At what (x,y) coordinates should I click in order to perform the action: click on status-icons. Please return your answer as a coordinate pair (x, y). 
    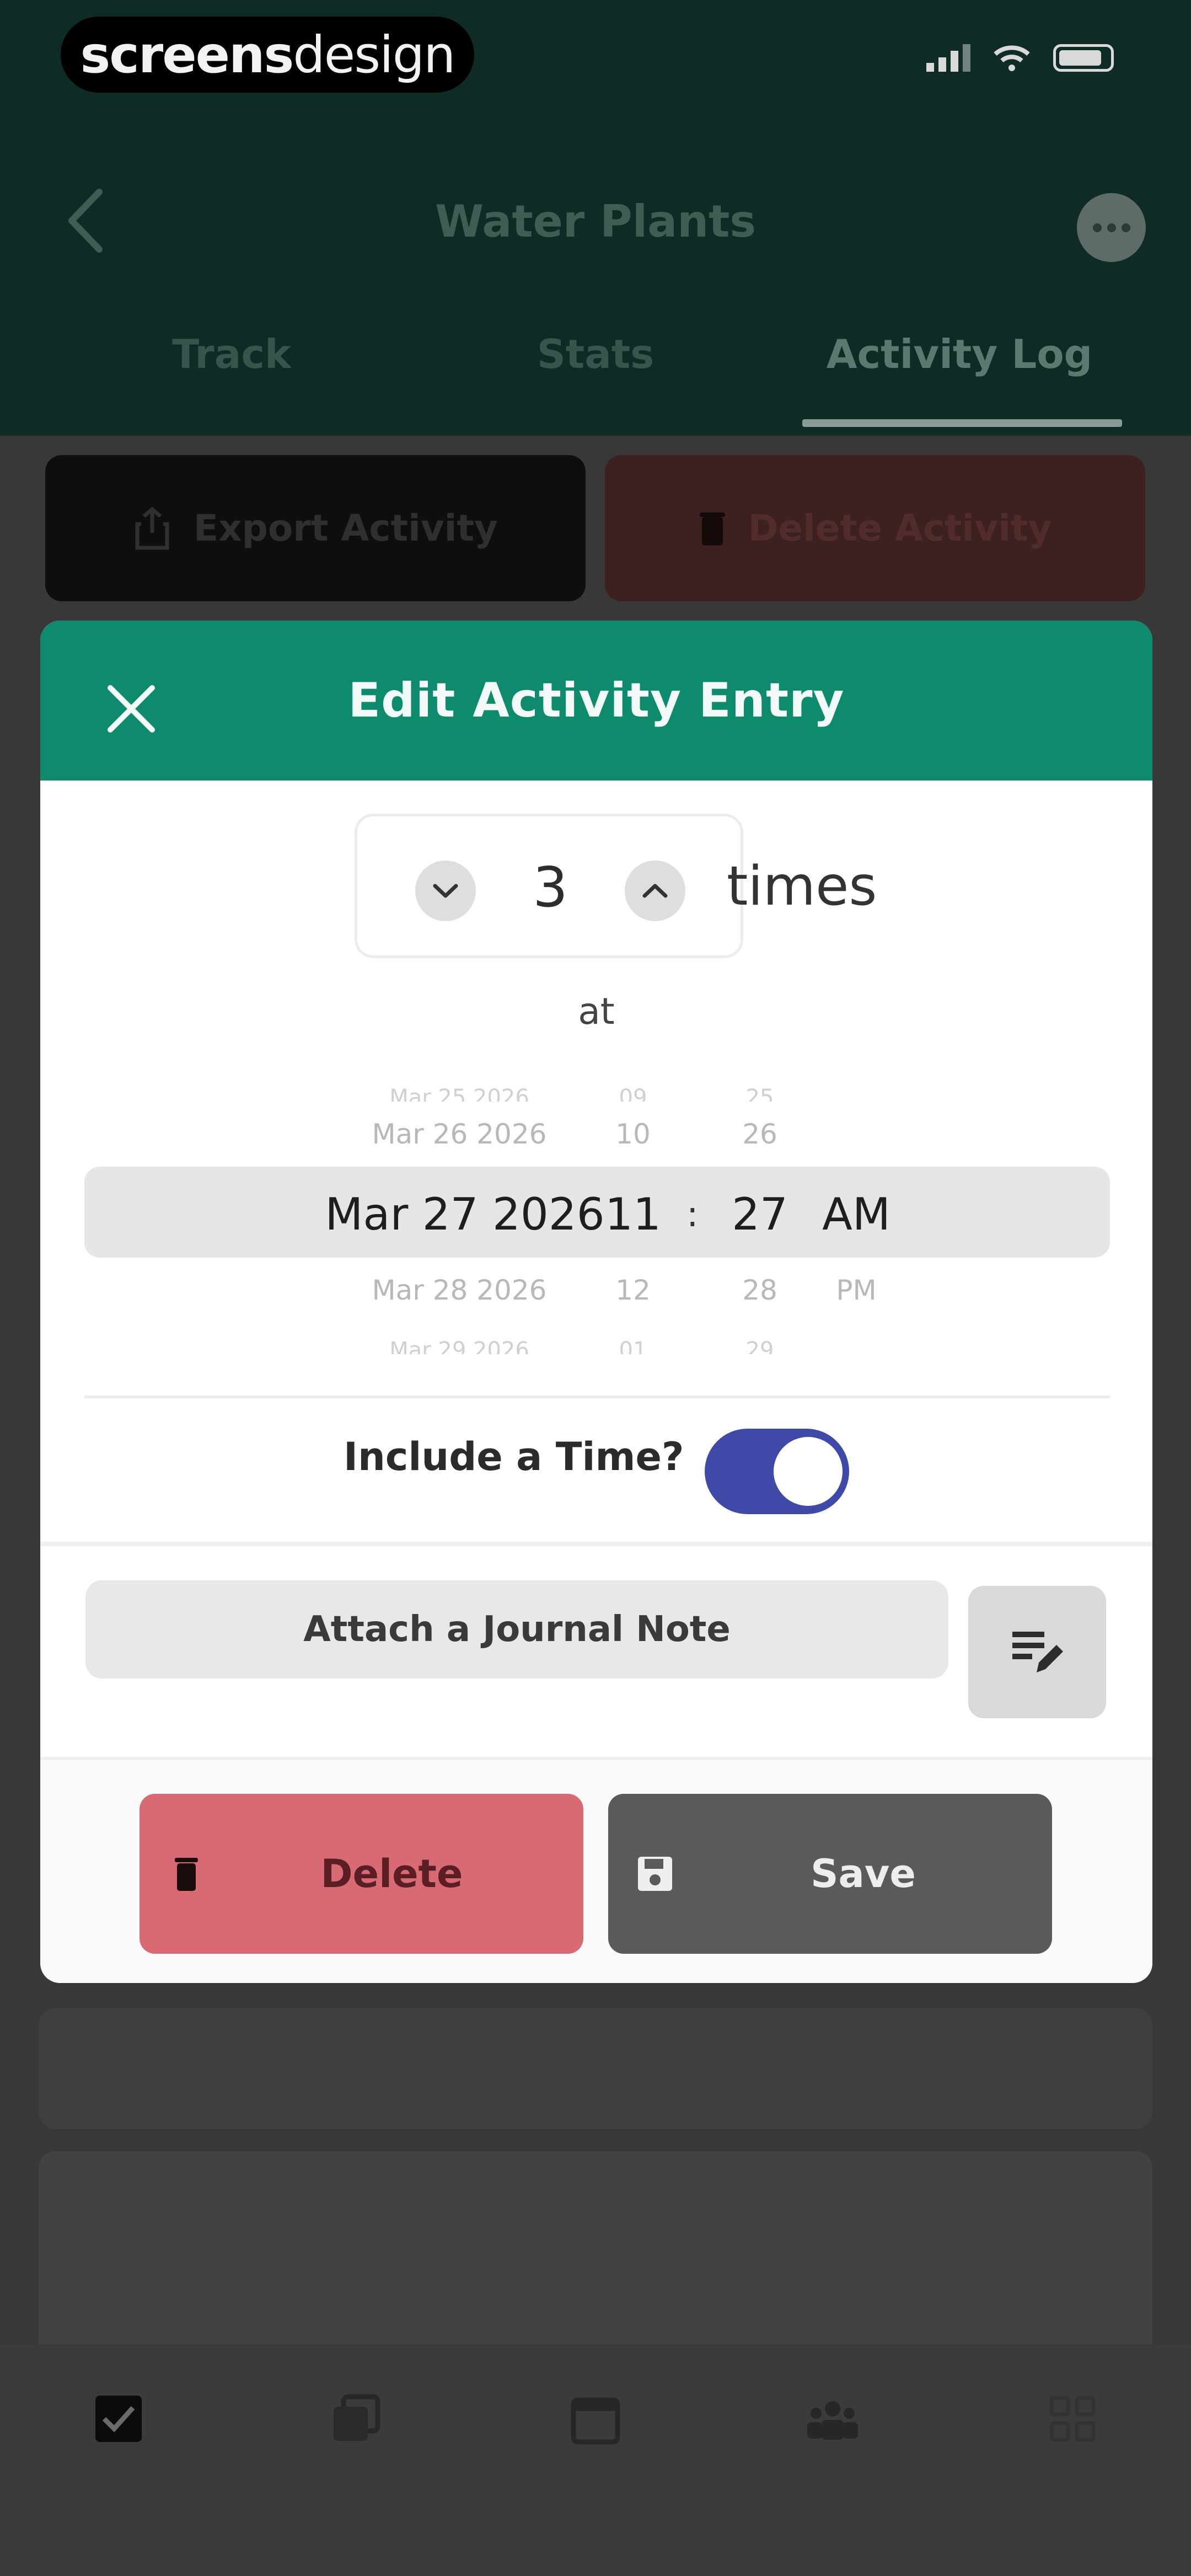
    Looking at the image, I should click on (1020, 58).